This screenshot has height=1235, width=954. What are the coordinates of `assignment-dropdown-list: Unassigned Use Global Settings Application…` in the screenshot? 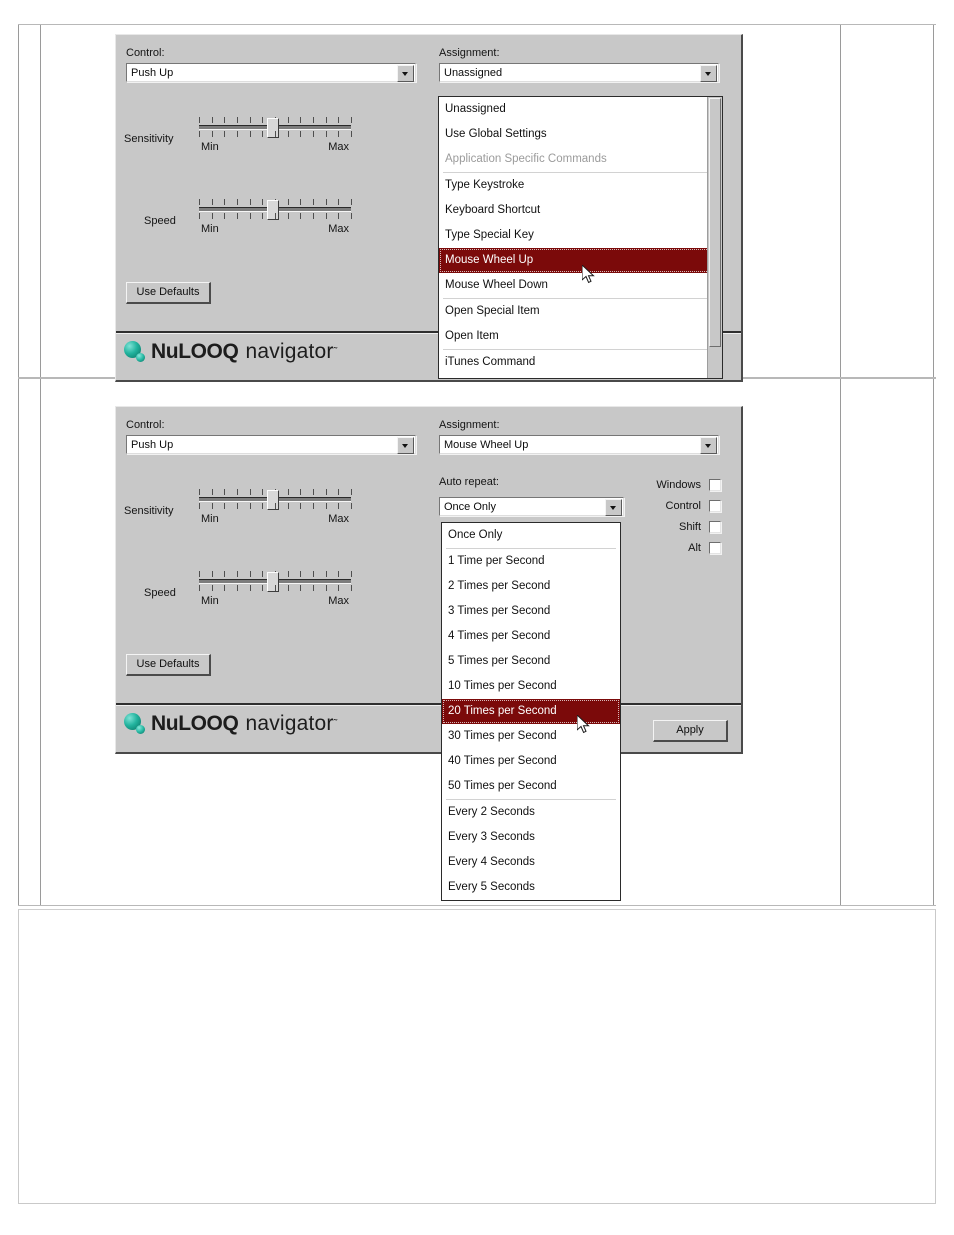 It's located at (580, 237).